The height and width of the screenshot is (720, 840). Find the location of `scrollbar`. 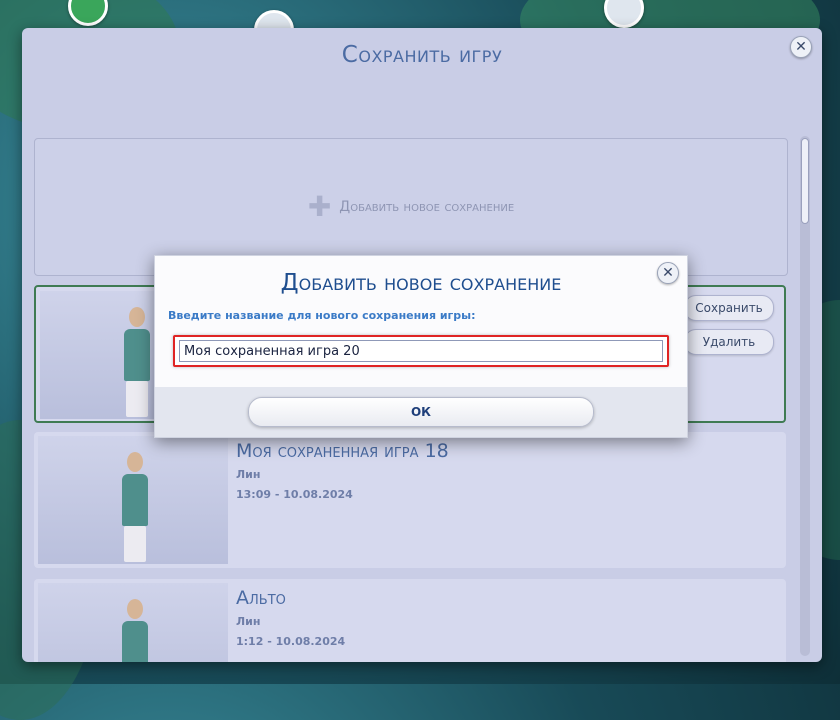

scrollbar is located at coordinates (805, 396).